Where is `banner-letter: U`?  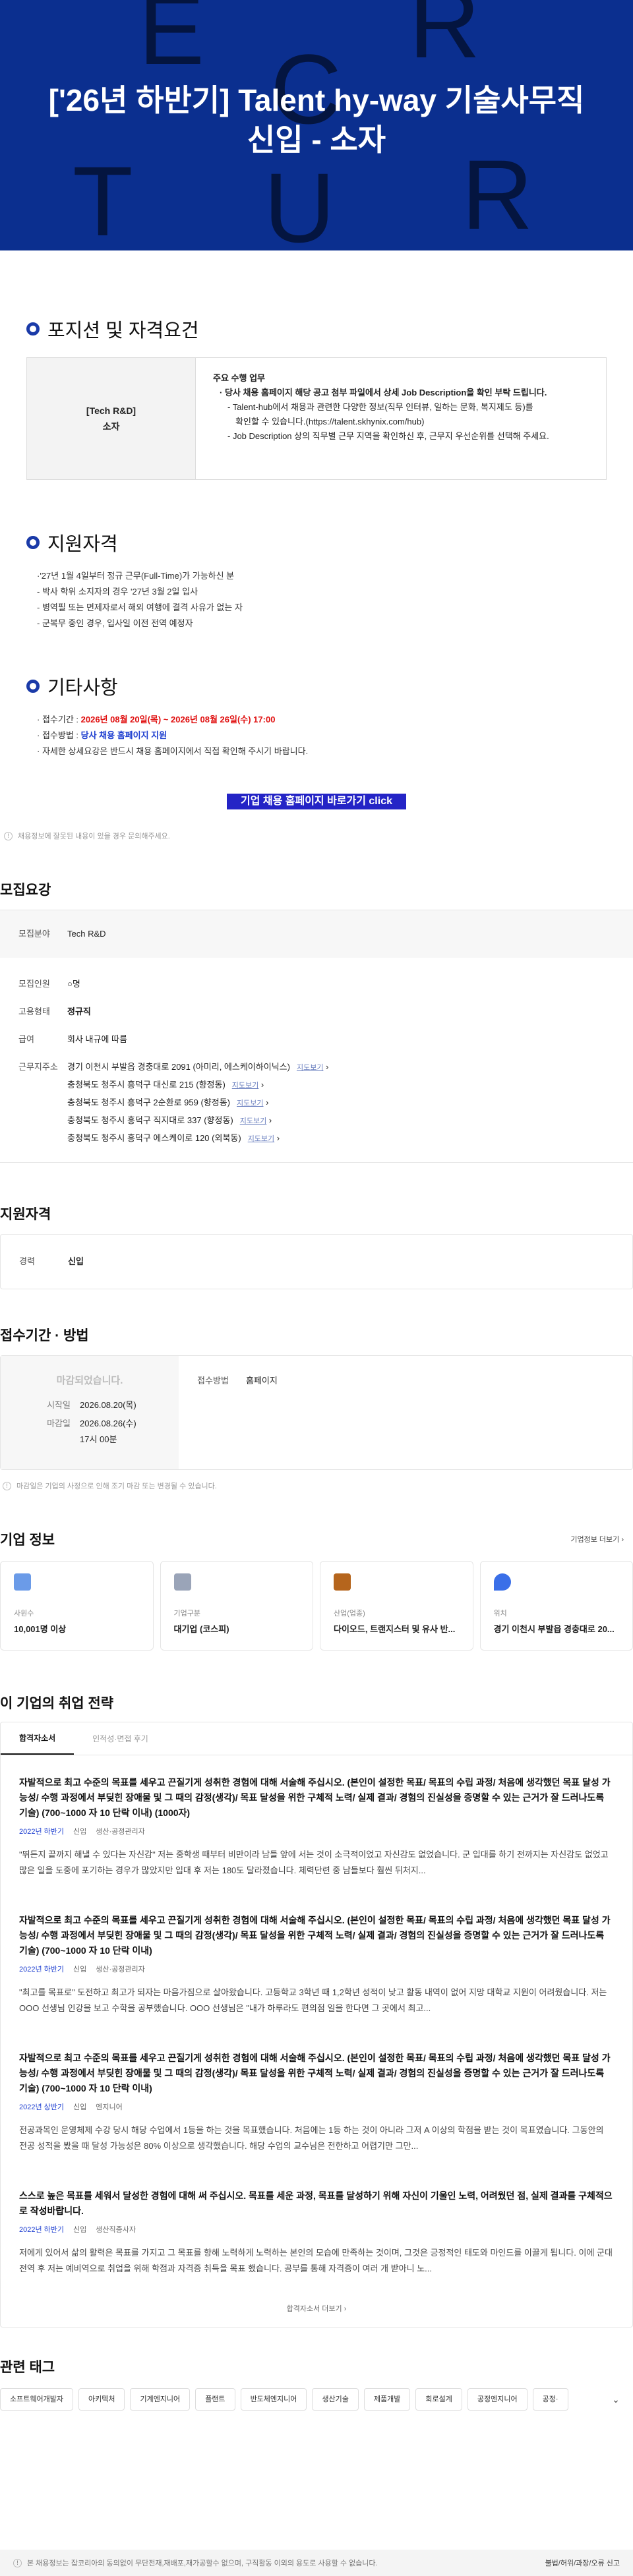
banner-letter: U is located at coordinates (300, 201).